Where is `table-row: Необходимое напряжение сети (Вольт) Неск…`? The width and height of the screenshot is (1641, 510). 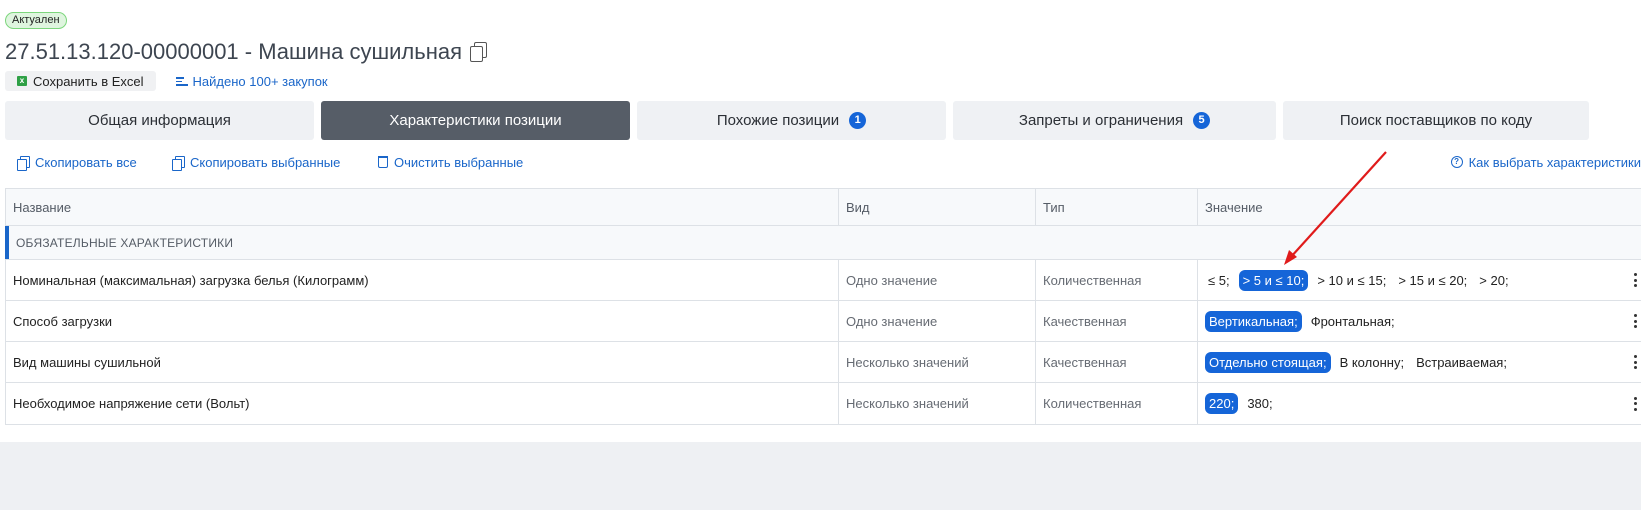
table-row: Необходимое напряжение сети (Вольт) Неск… is located at coordinates (823, 403).